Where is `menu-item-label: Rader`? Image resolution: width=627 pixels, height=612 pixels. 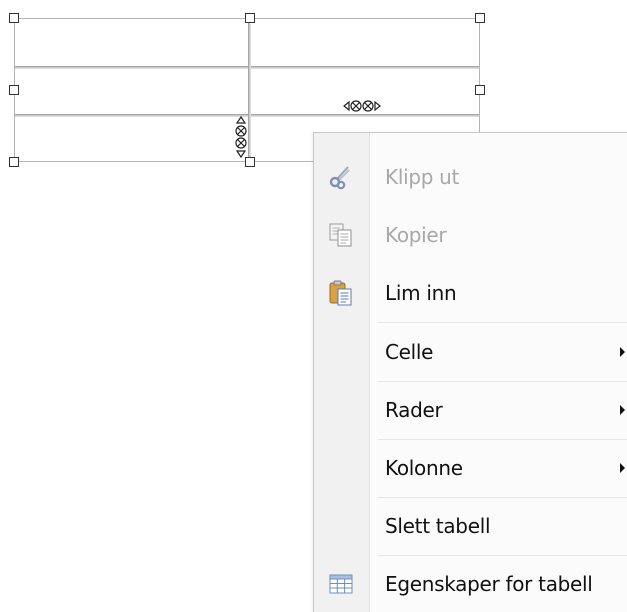 menu-item-label: Rader is located at coordinates (414, 410).